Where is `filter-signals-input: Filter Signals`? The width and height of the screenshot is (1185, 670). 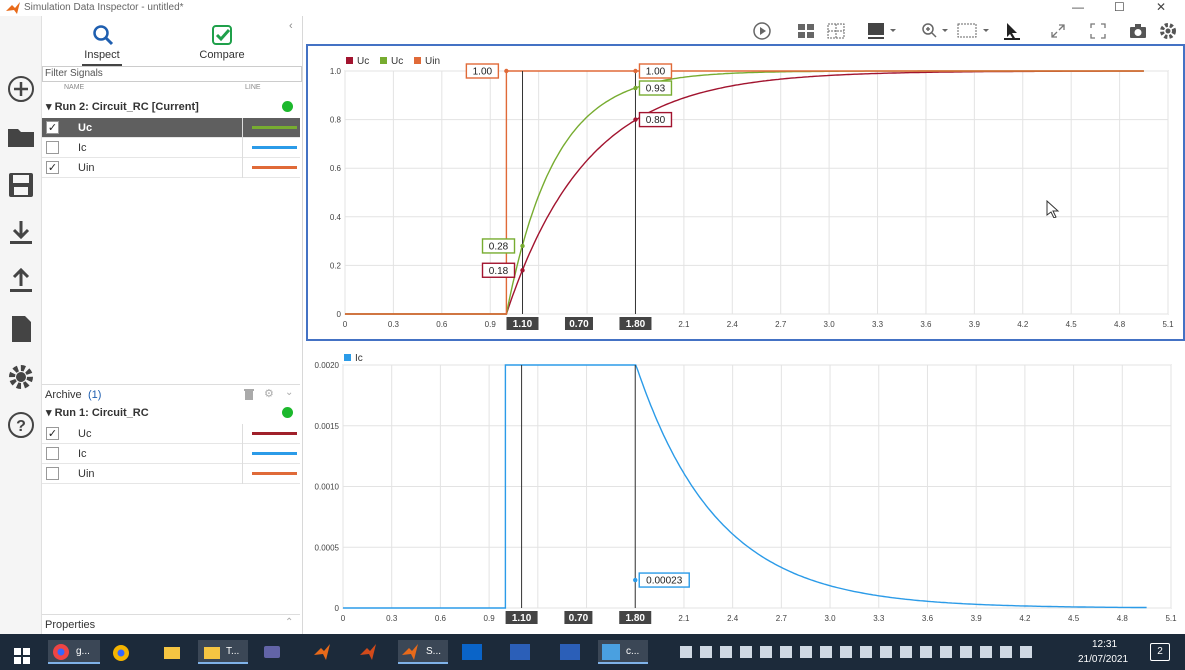
filter-signals-input: Filter Signals is located at coordinates (172, 74).